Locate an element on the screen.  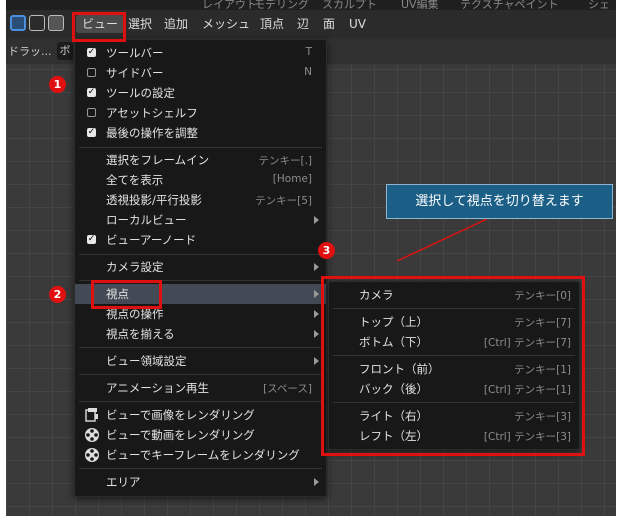
menu-add: 追加 is located at coordinates (176, 24).